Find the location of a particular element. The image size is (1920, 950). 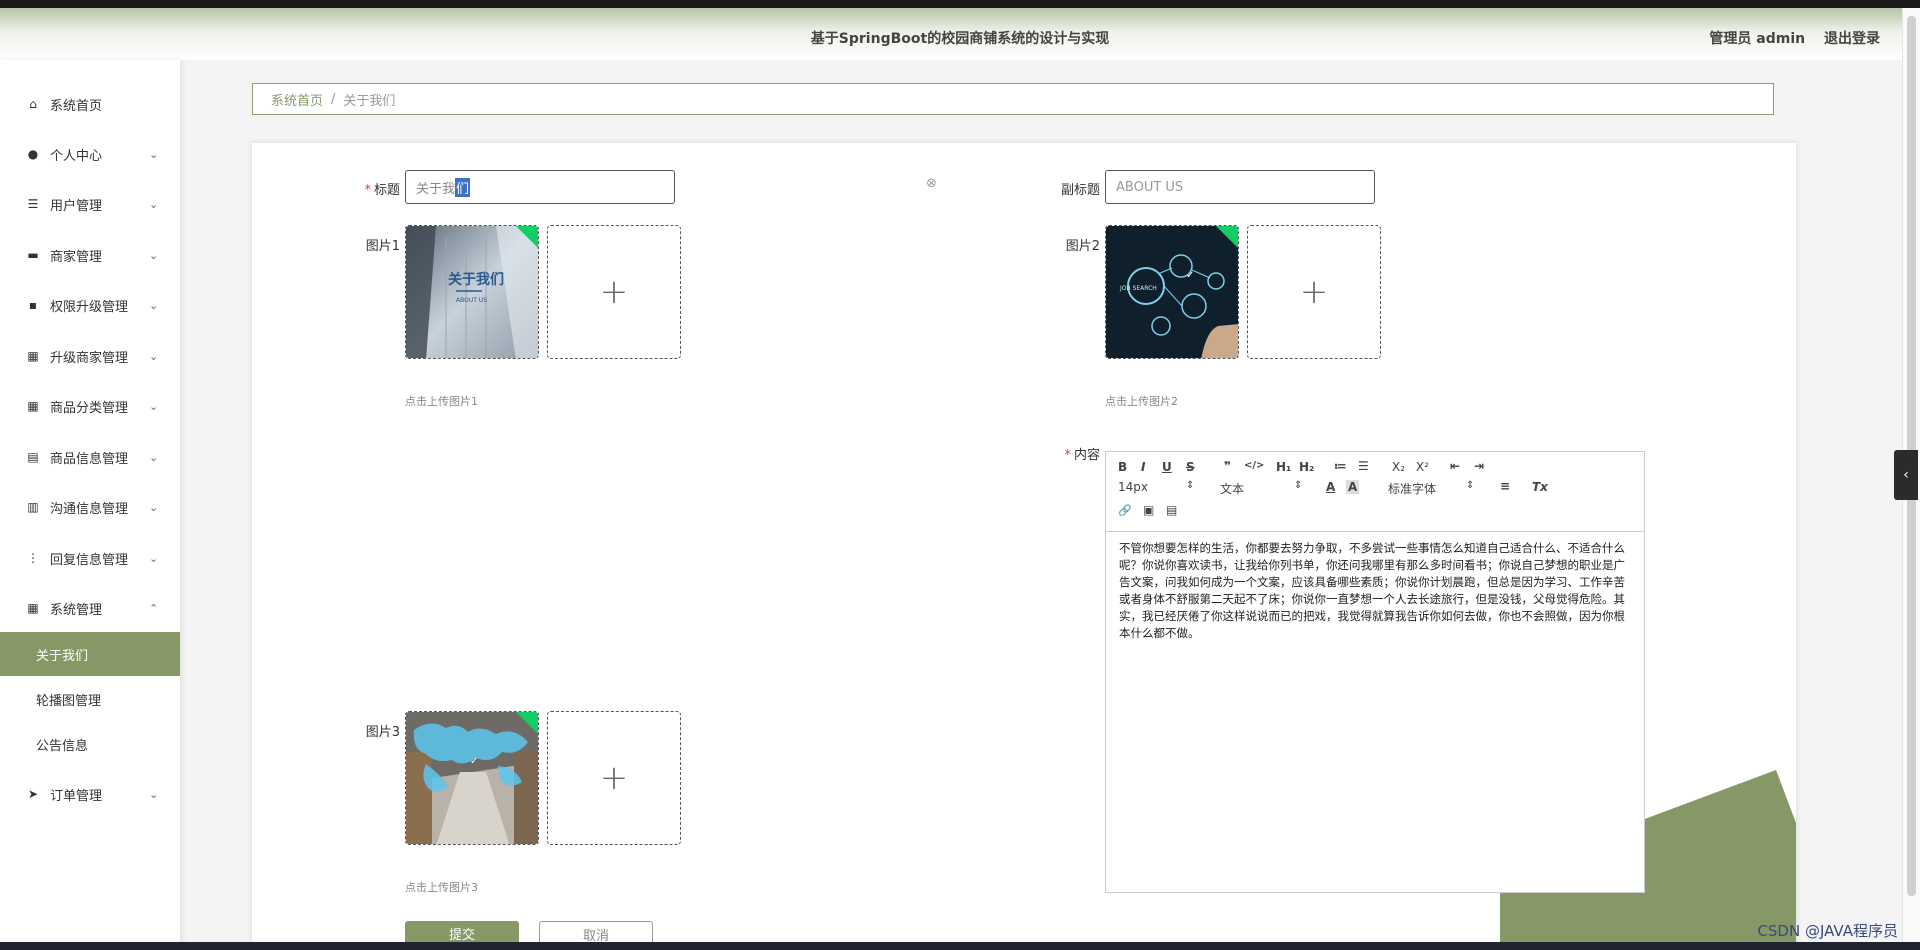

clear-format-button: Tx is located at coordinates (1540, 487).